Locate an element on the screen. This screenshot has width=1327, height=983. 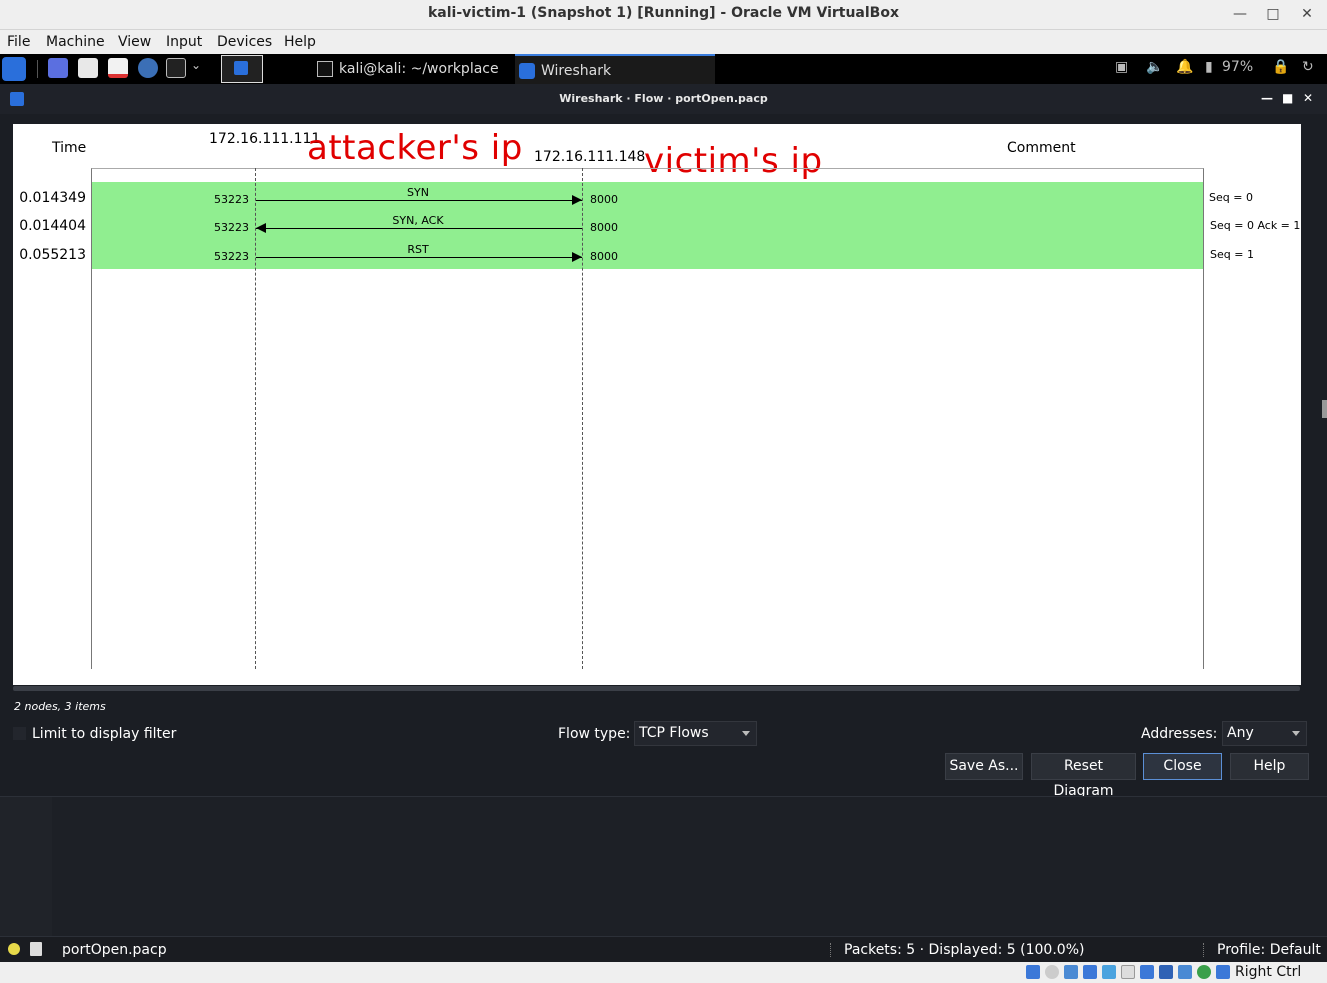
row-time: 0.014404 is located at coordinates (52, 226).